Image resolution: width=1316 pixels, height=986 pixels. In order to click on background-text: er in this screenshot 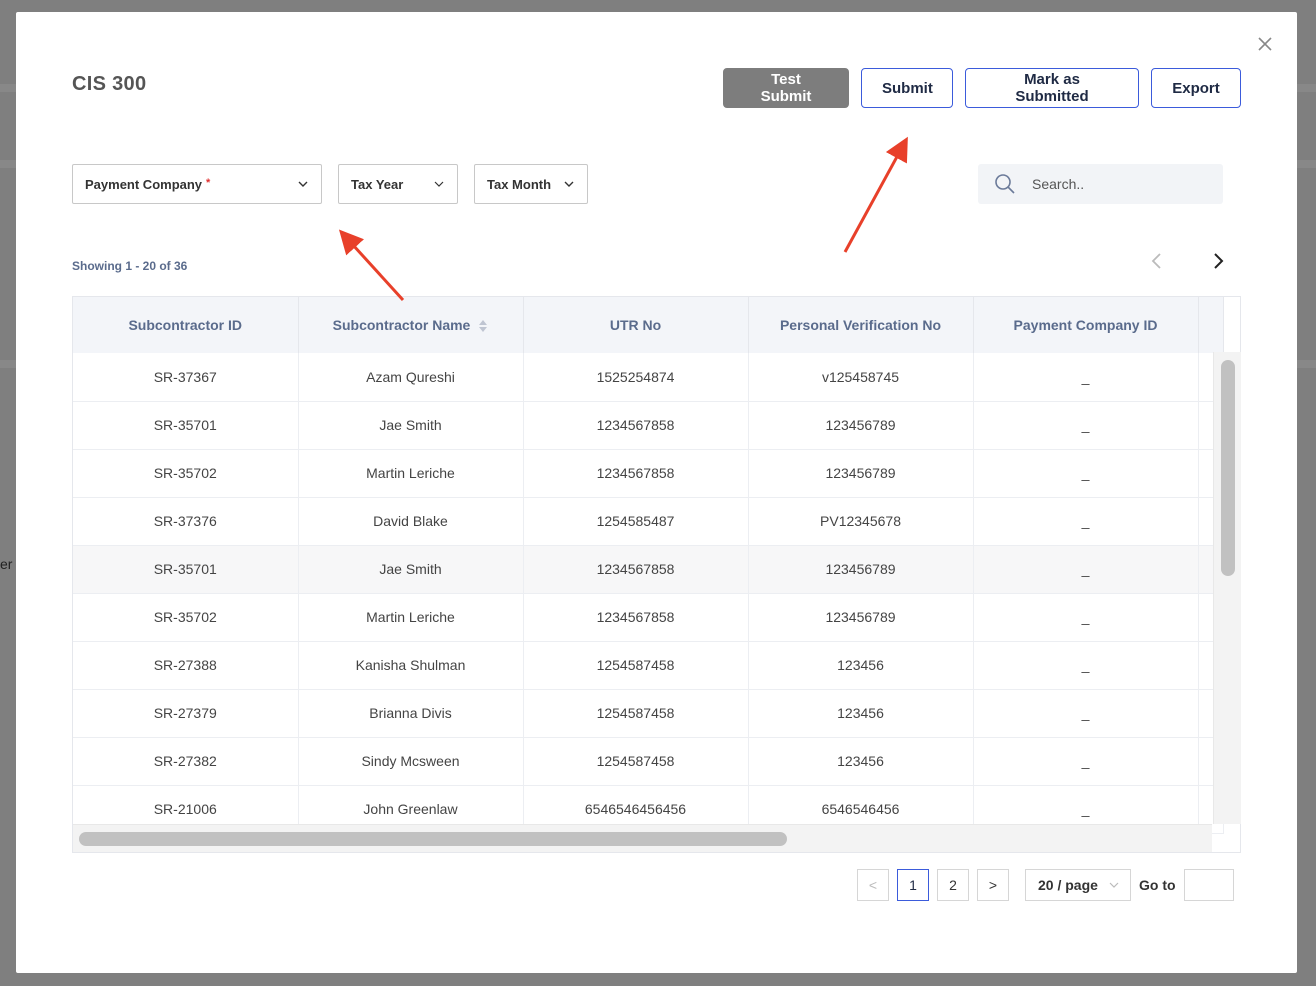, I will do `click(6, 564)`.